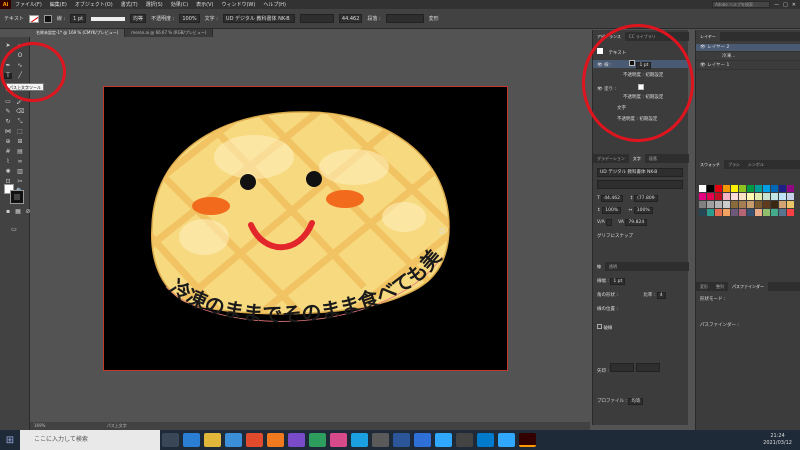 Image resolution: width=800 pixels, height=450 pixels. I want to click on minimize-icon: —, so click(776, 5).